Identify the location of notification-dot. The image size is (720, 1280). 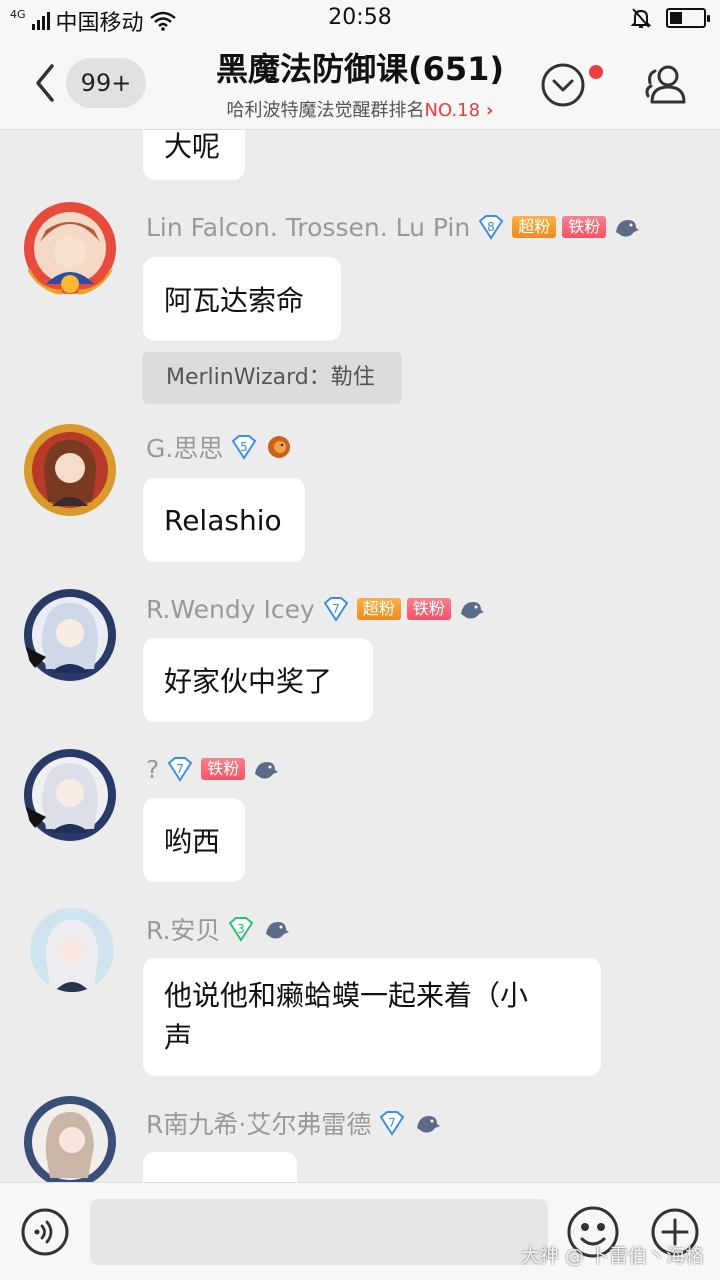
(596, 72).